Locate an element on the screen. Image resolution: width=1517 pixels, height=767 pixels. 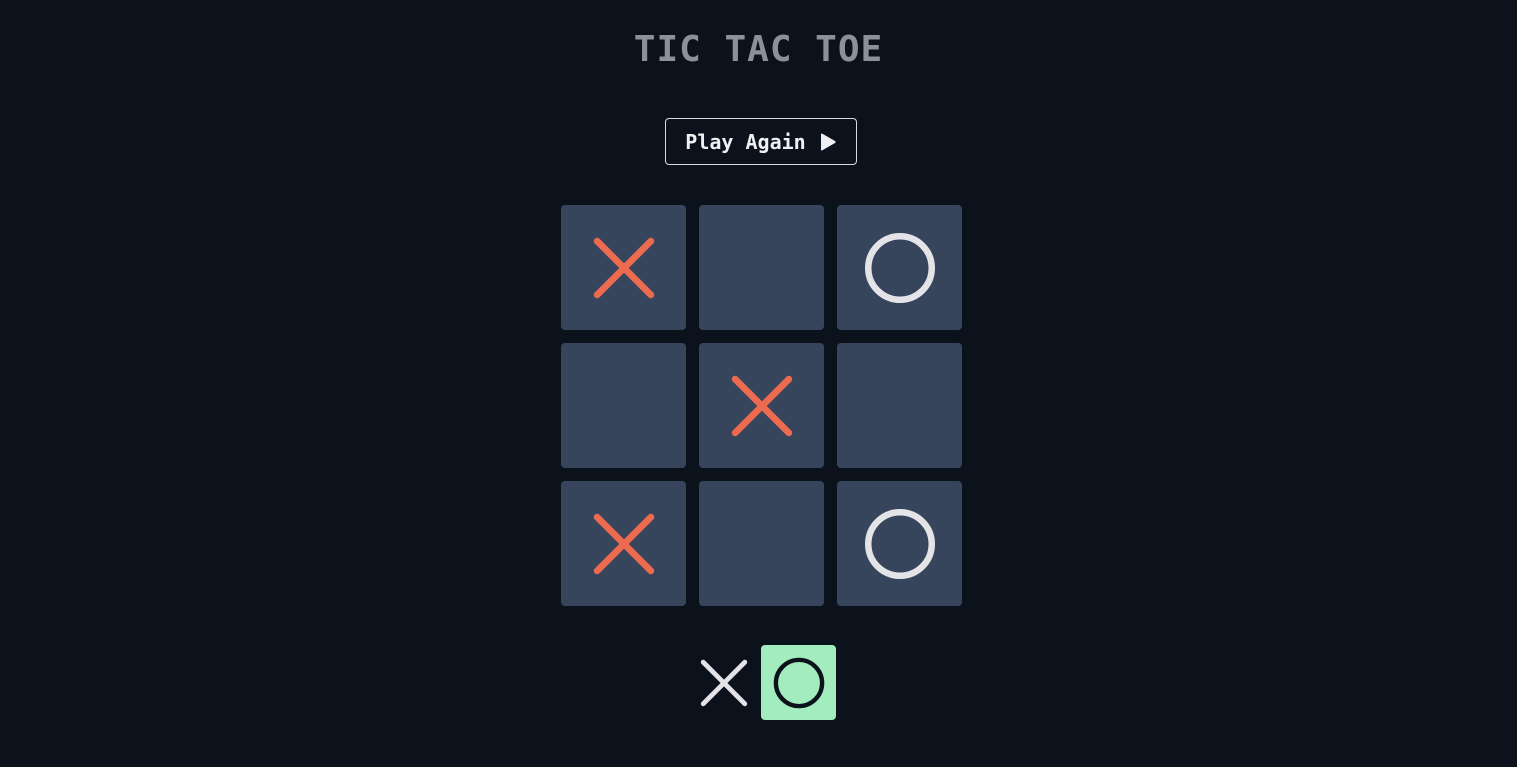
play-again-button: Play Again is located at coordinates (761, 141).